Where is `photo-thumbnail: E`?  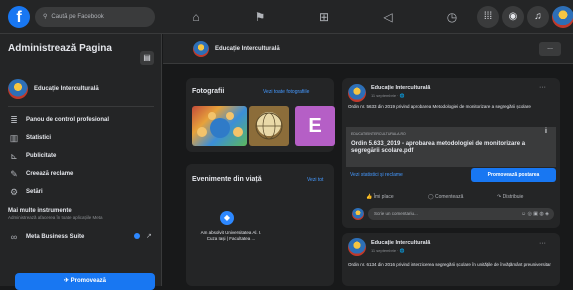 photo-thumbnail: E is located at coordinates (315, 126).